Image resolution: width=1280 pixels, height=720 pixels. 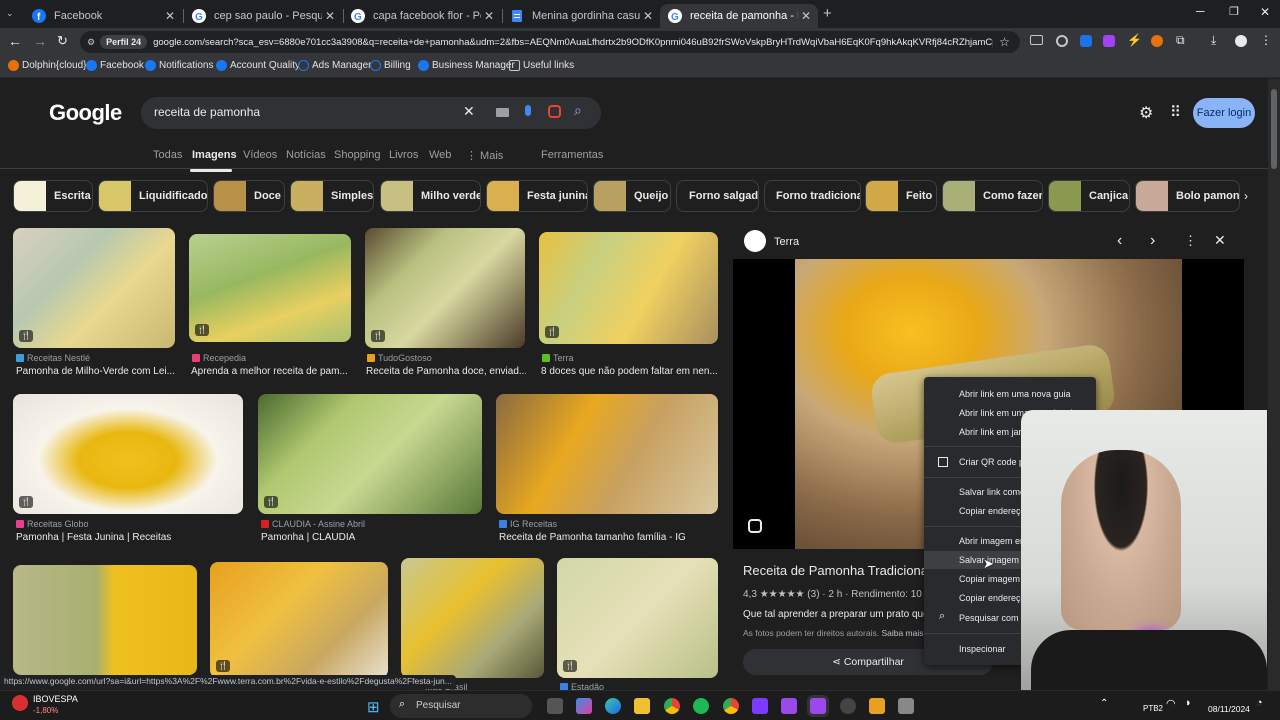 What do you see at coordinates (167, 155) in the screenshot?
I see `tab-todas: Todas` at bounding box center [167, 155].